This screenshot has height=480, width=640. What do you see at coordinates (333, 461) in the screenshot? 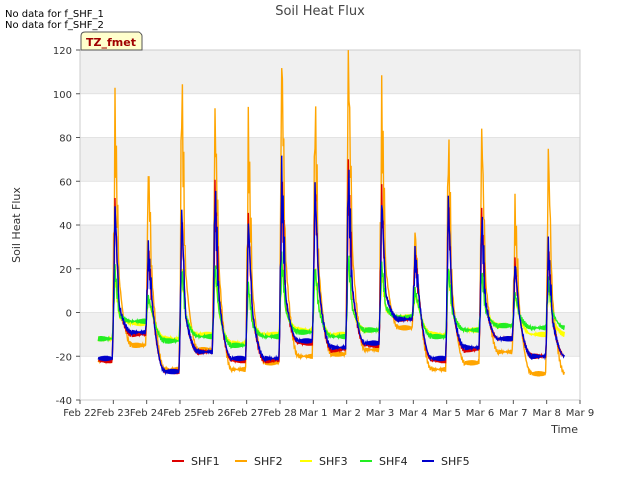
I see `legend-label-shf3: SHF3` at bounding box center [333, 461].